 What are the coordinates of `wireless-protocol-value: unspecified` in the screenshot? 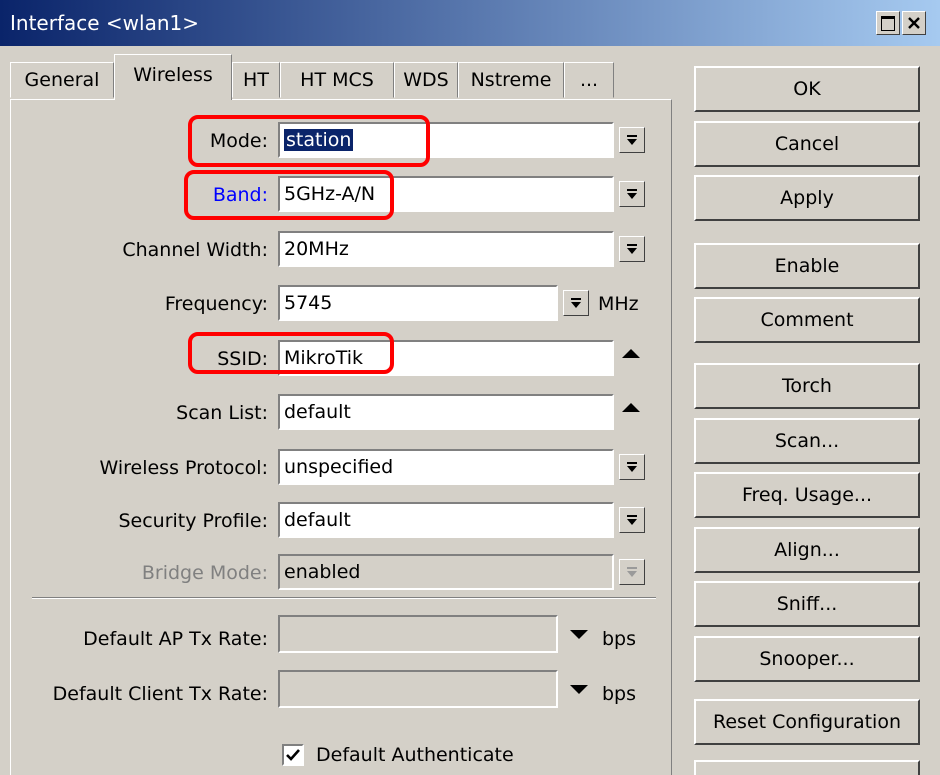 It's located at (339, 467).